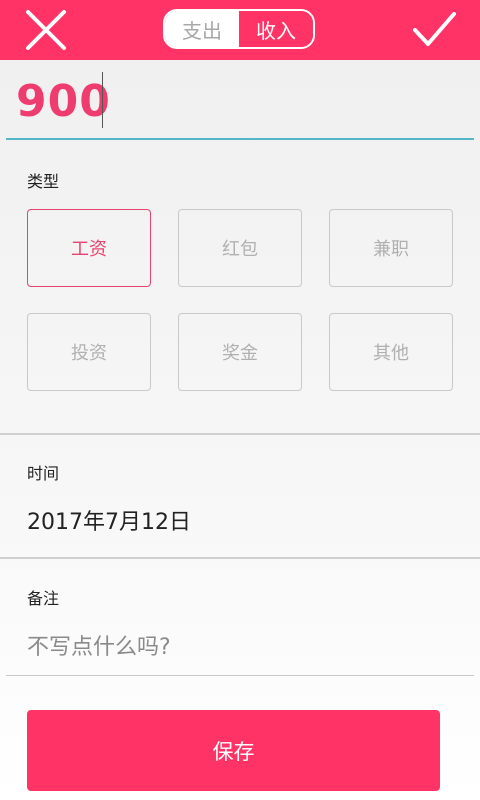 The height and width of the screenshot is (800, 480). I want to click on close-icon, so click(46, 30).